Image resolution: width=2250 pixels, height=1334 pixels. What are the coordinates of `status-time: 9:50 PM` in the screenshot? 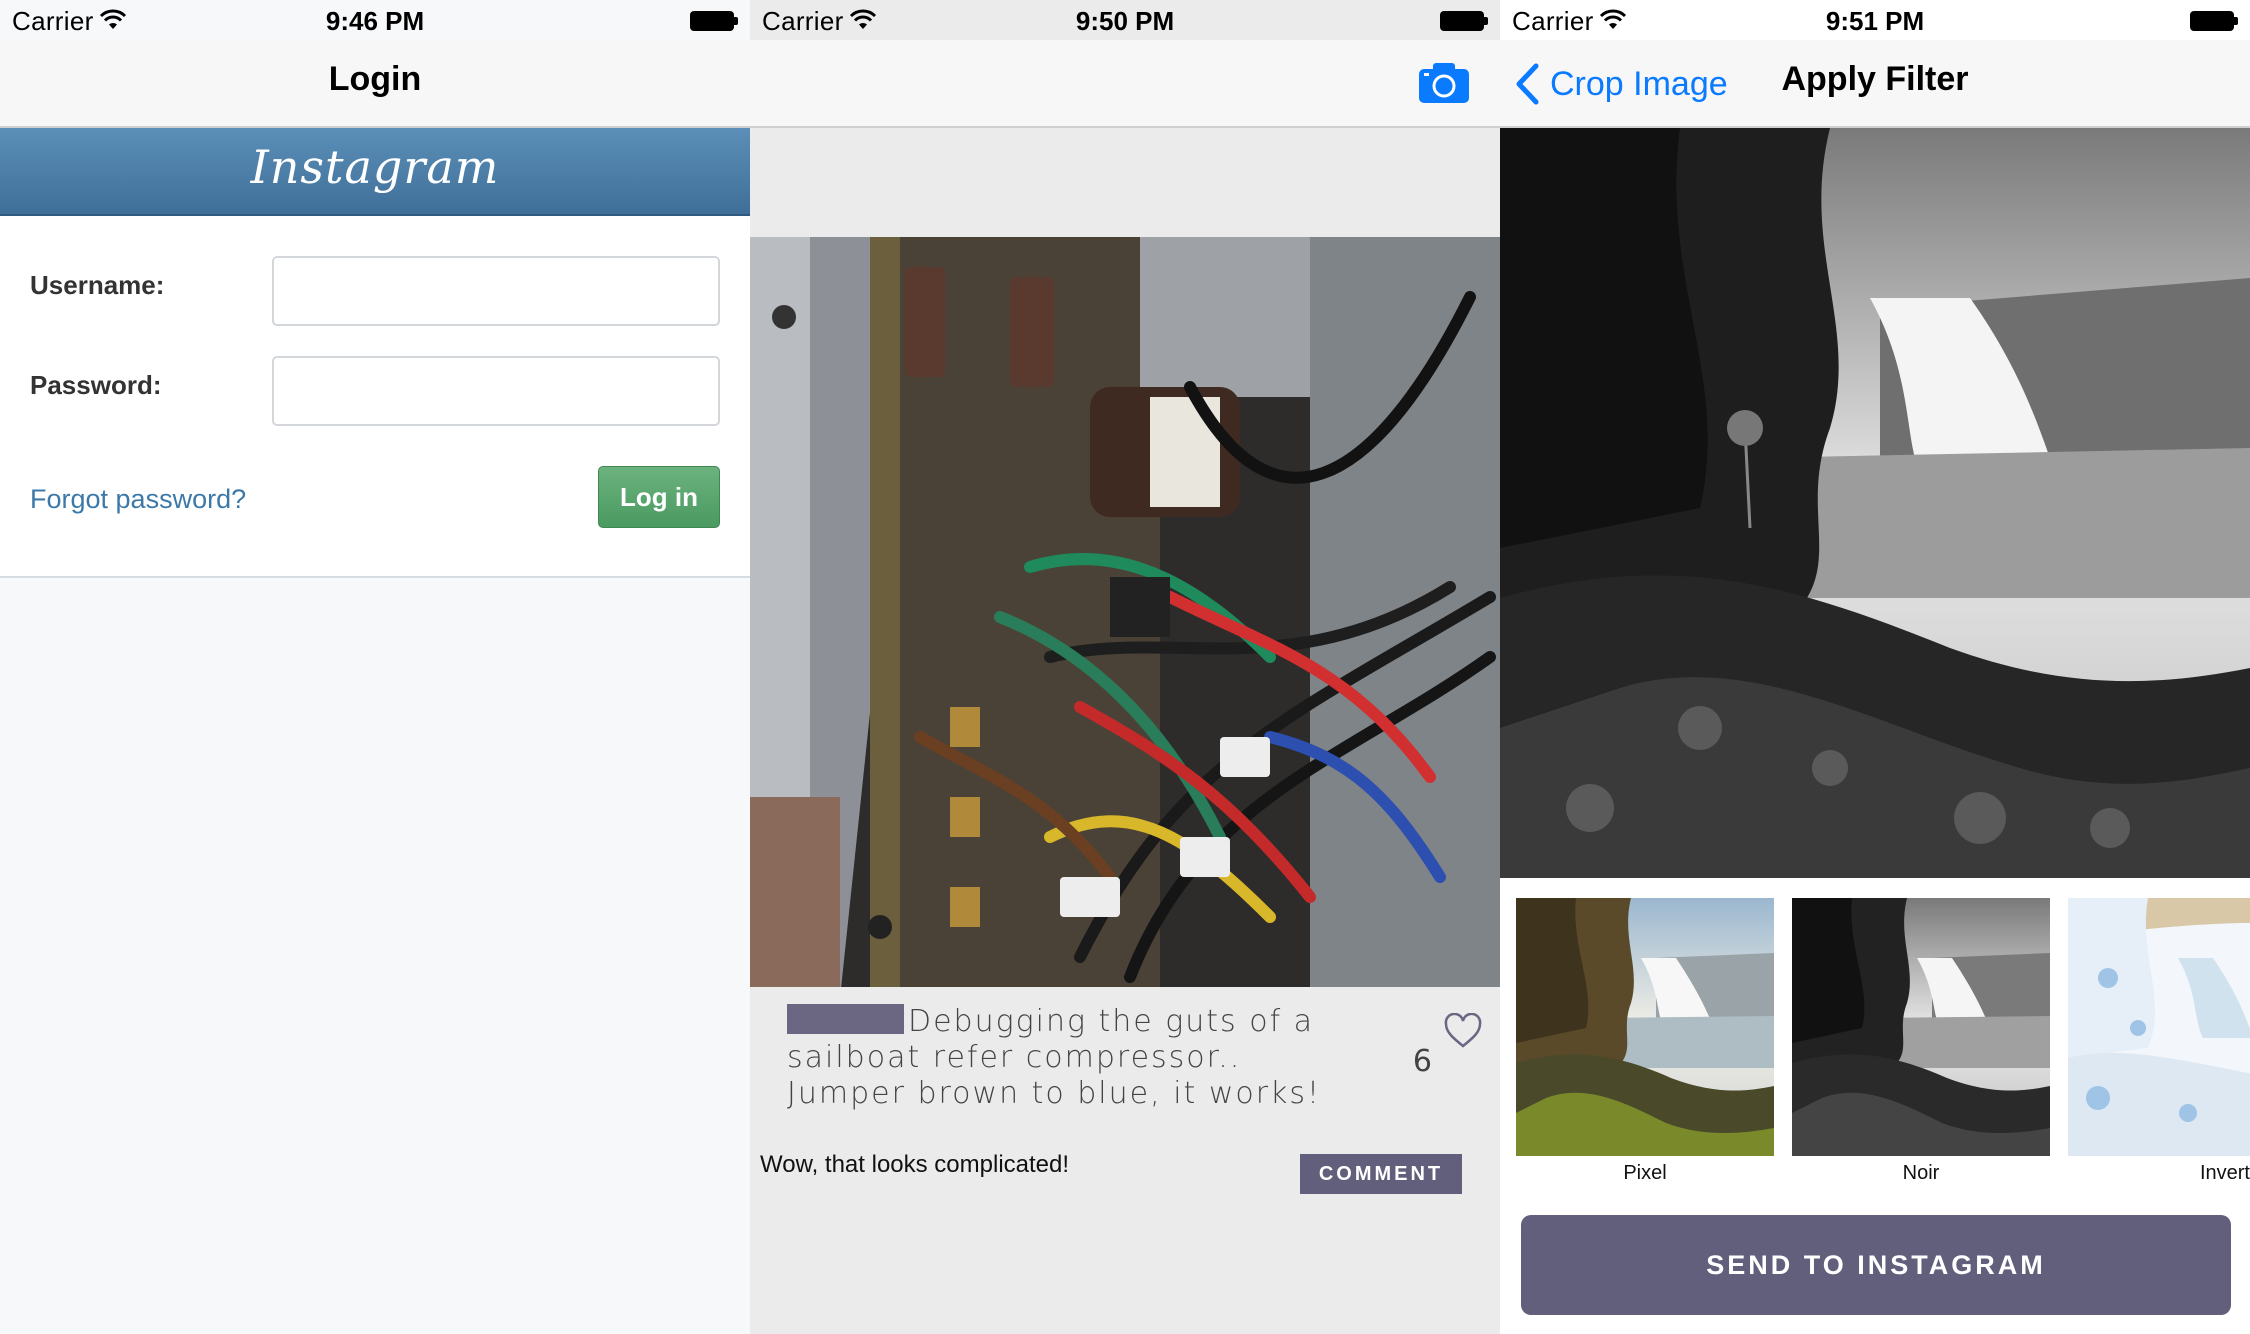 It's located at (1125, 21).